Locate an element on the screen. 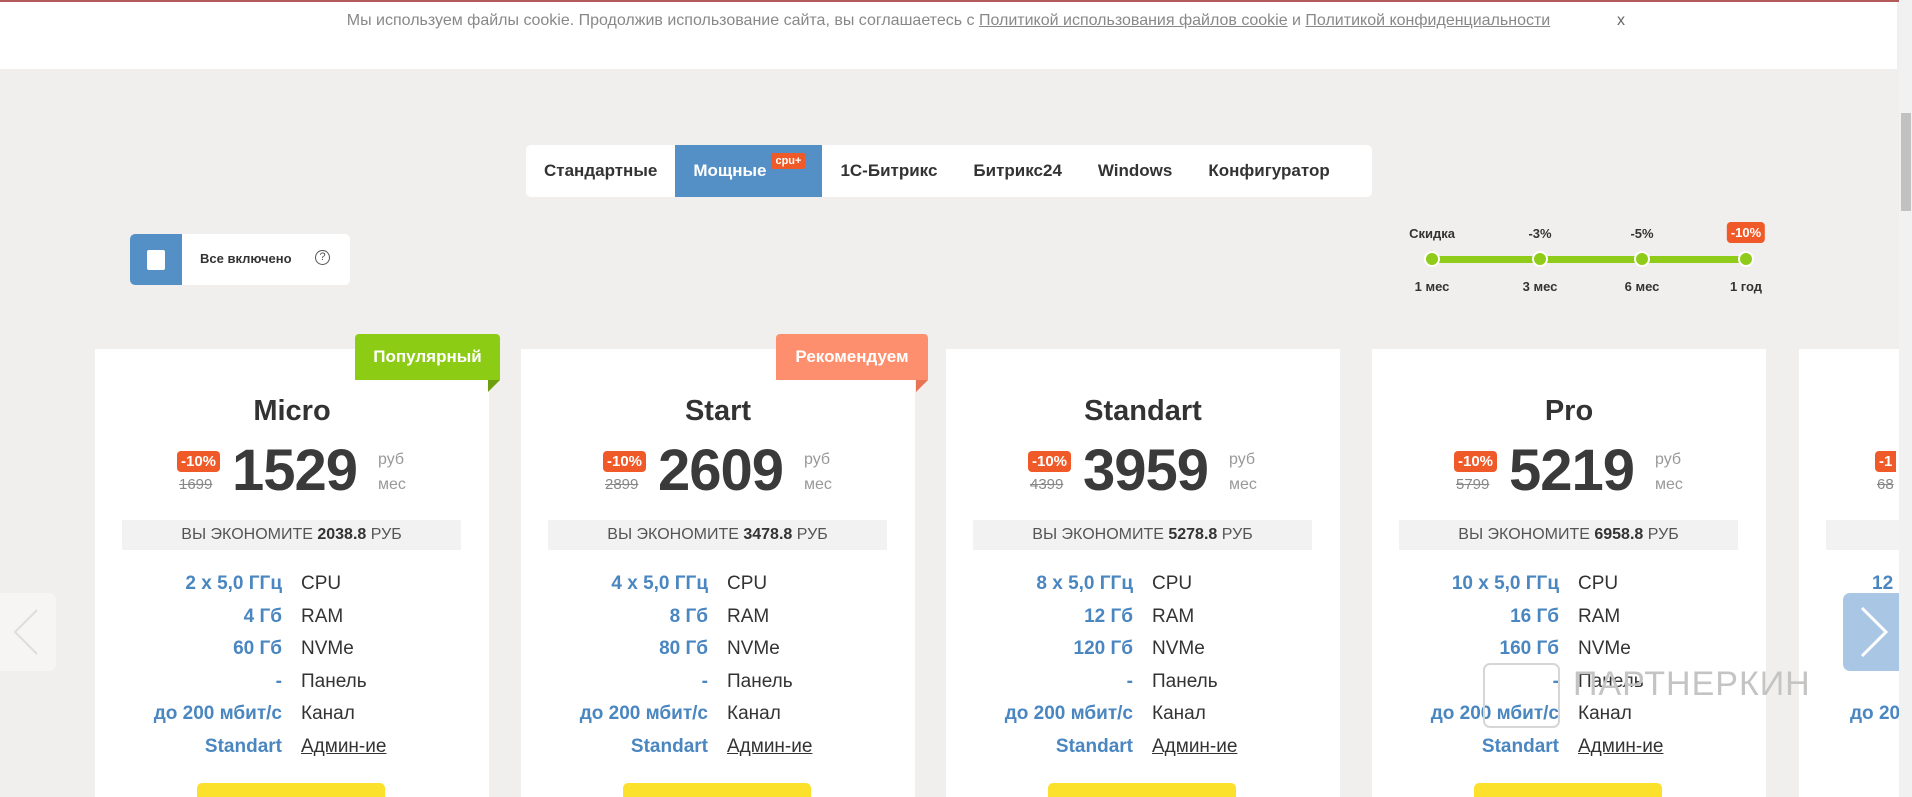 This screenshot has height=797, width=1912. spec-value: - is located at coordinates (1129, 681).